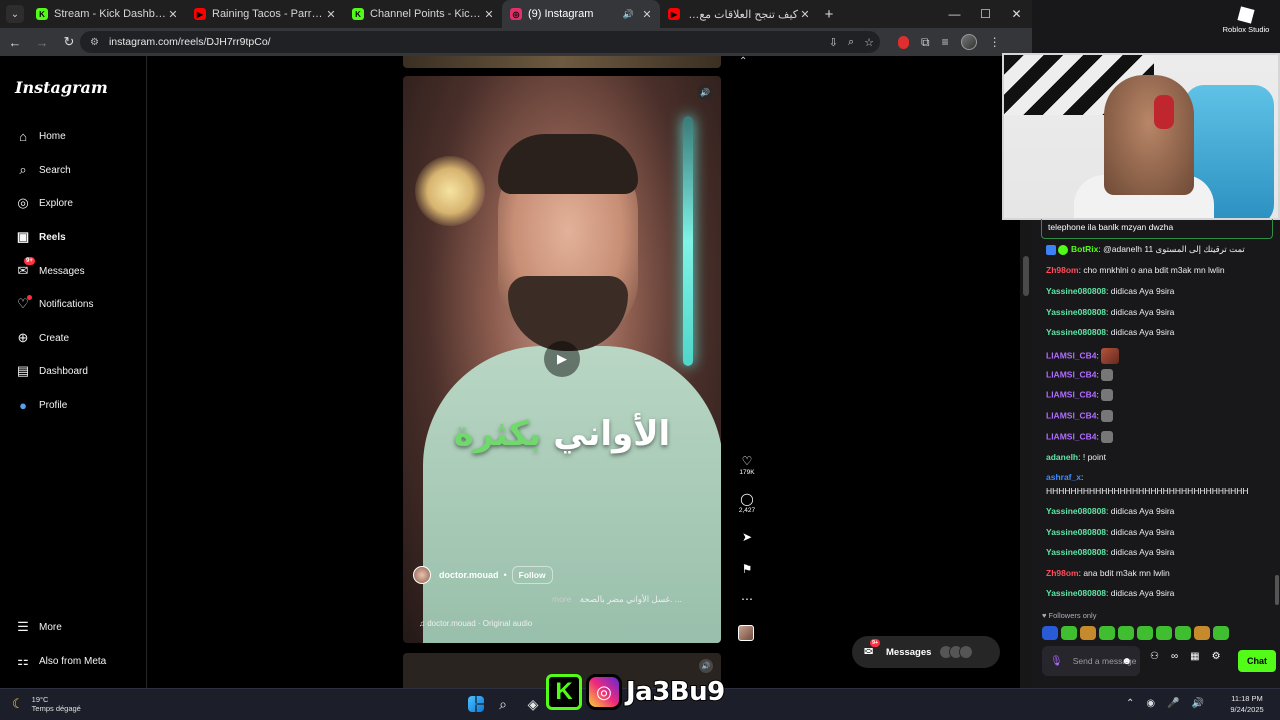 Image resolution: width=1280 pixels, height=720 pixels. Describe the element at coordinates (562, 62) in the screenshot. I see `previous-reel-edge` at that location.